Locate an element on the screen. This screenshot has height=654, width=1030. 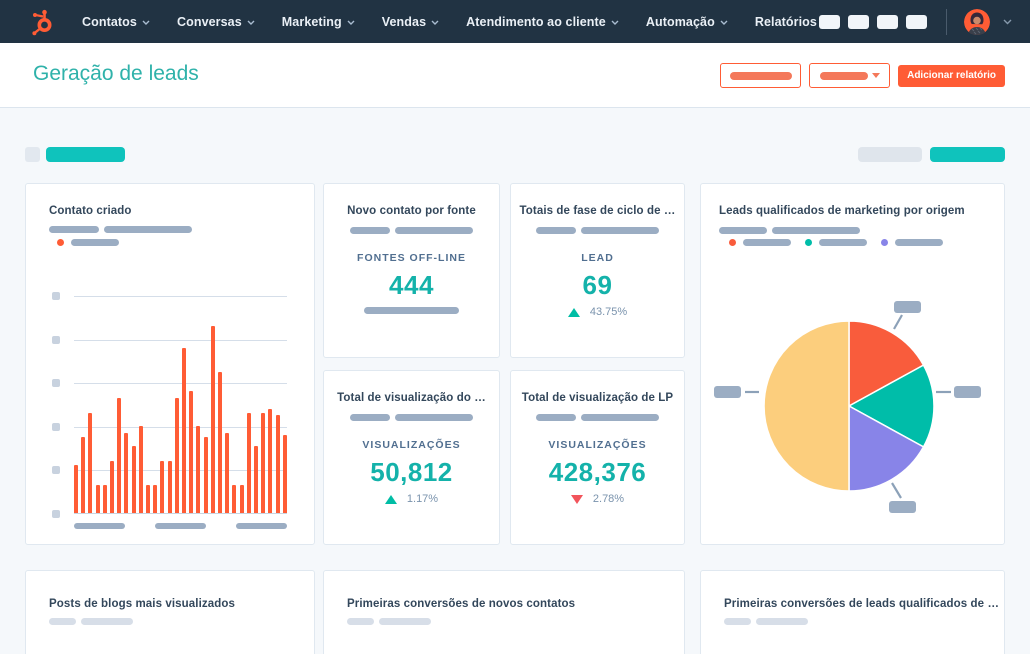
nav-item-vendas: Vendas is located at coordinates (410, 22).